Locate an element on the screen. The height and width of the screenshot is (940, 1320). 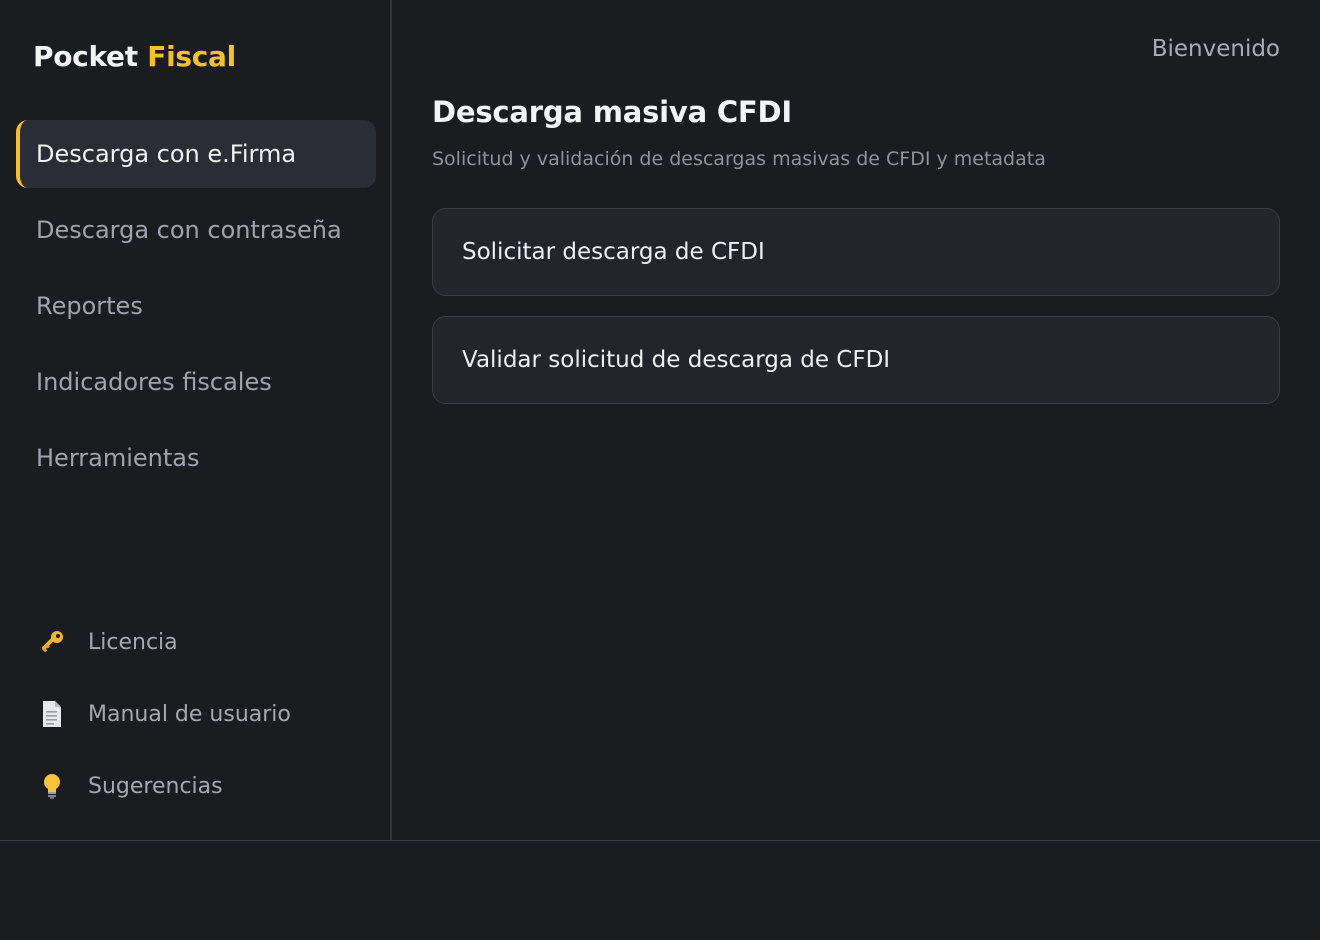
sugerencias-link: Sugerencias is located at coordinates (163, 786).